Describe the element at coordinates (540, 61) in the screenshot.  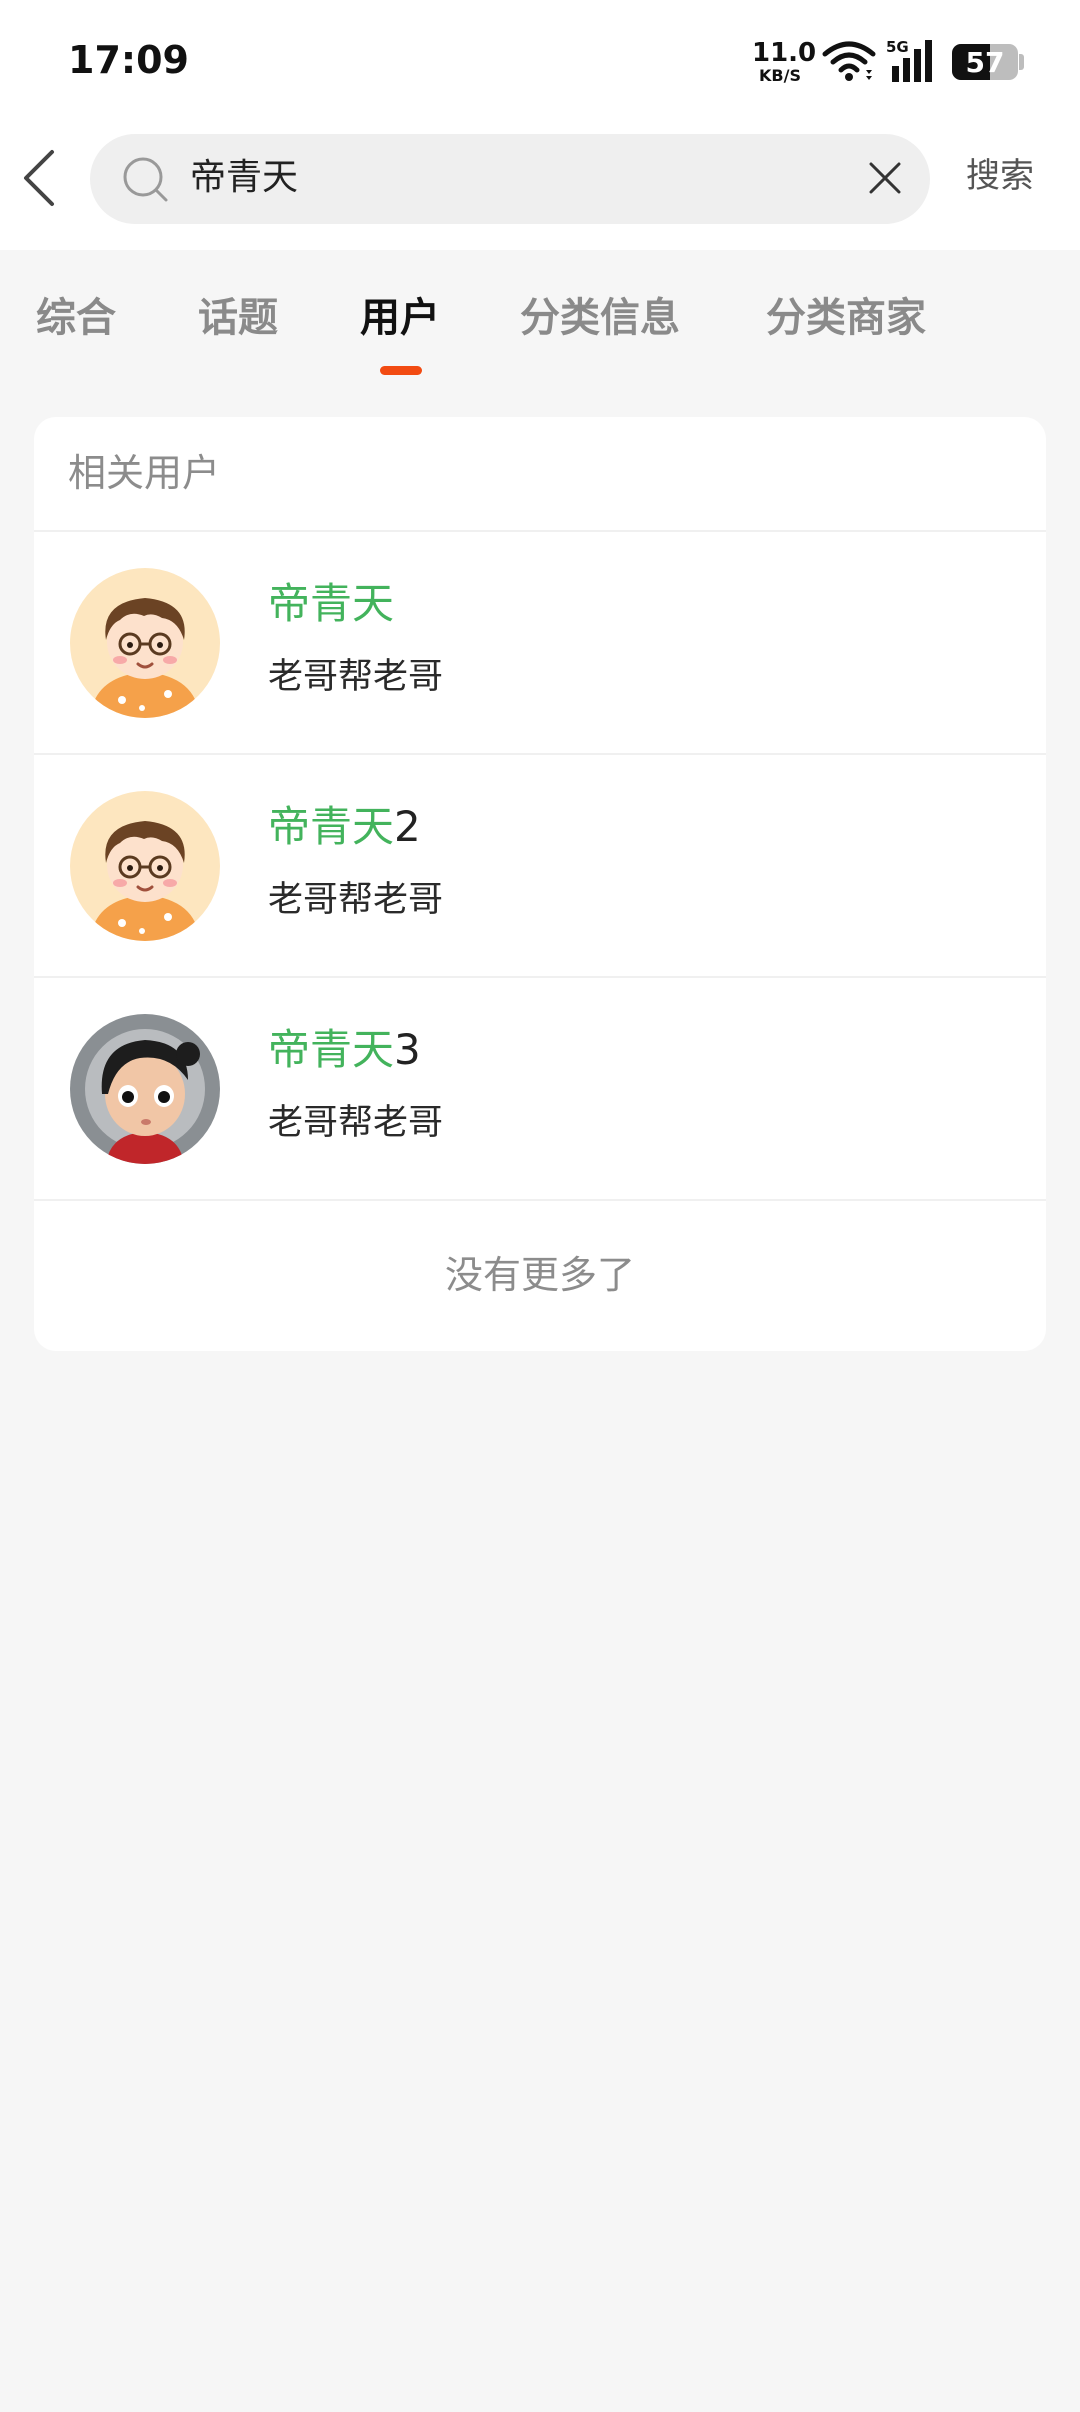
I see `status-bar: 17:09 11.0 KB/S 5G 57` at that location.